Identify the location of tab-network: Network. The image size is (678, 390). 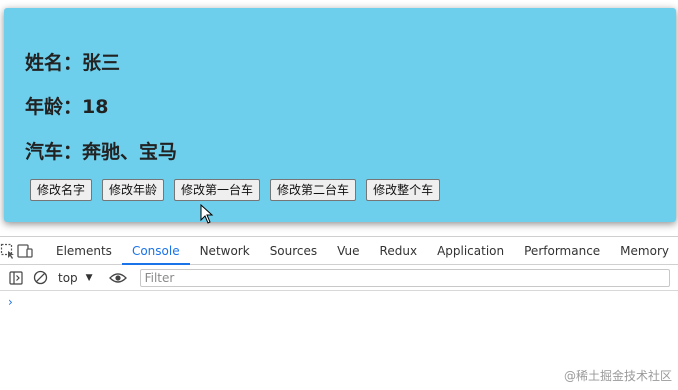
(225, 250).